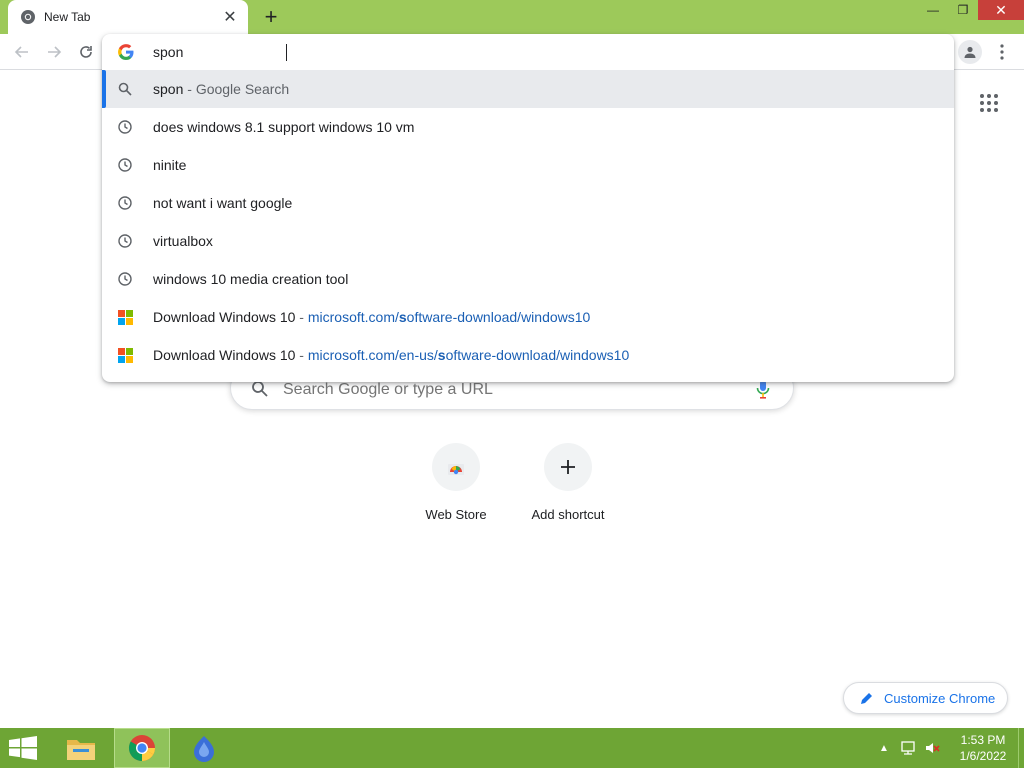  What do you see at coordinates (223, 203) in the screenshot?
I see `suggestion-text: not want i want google` at bounding box center [223, 203].